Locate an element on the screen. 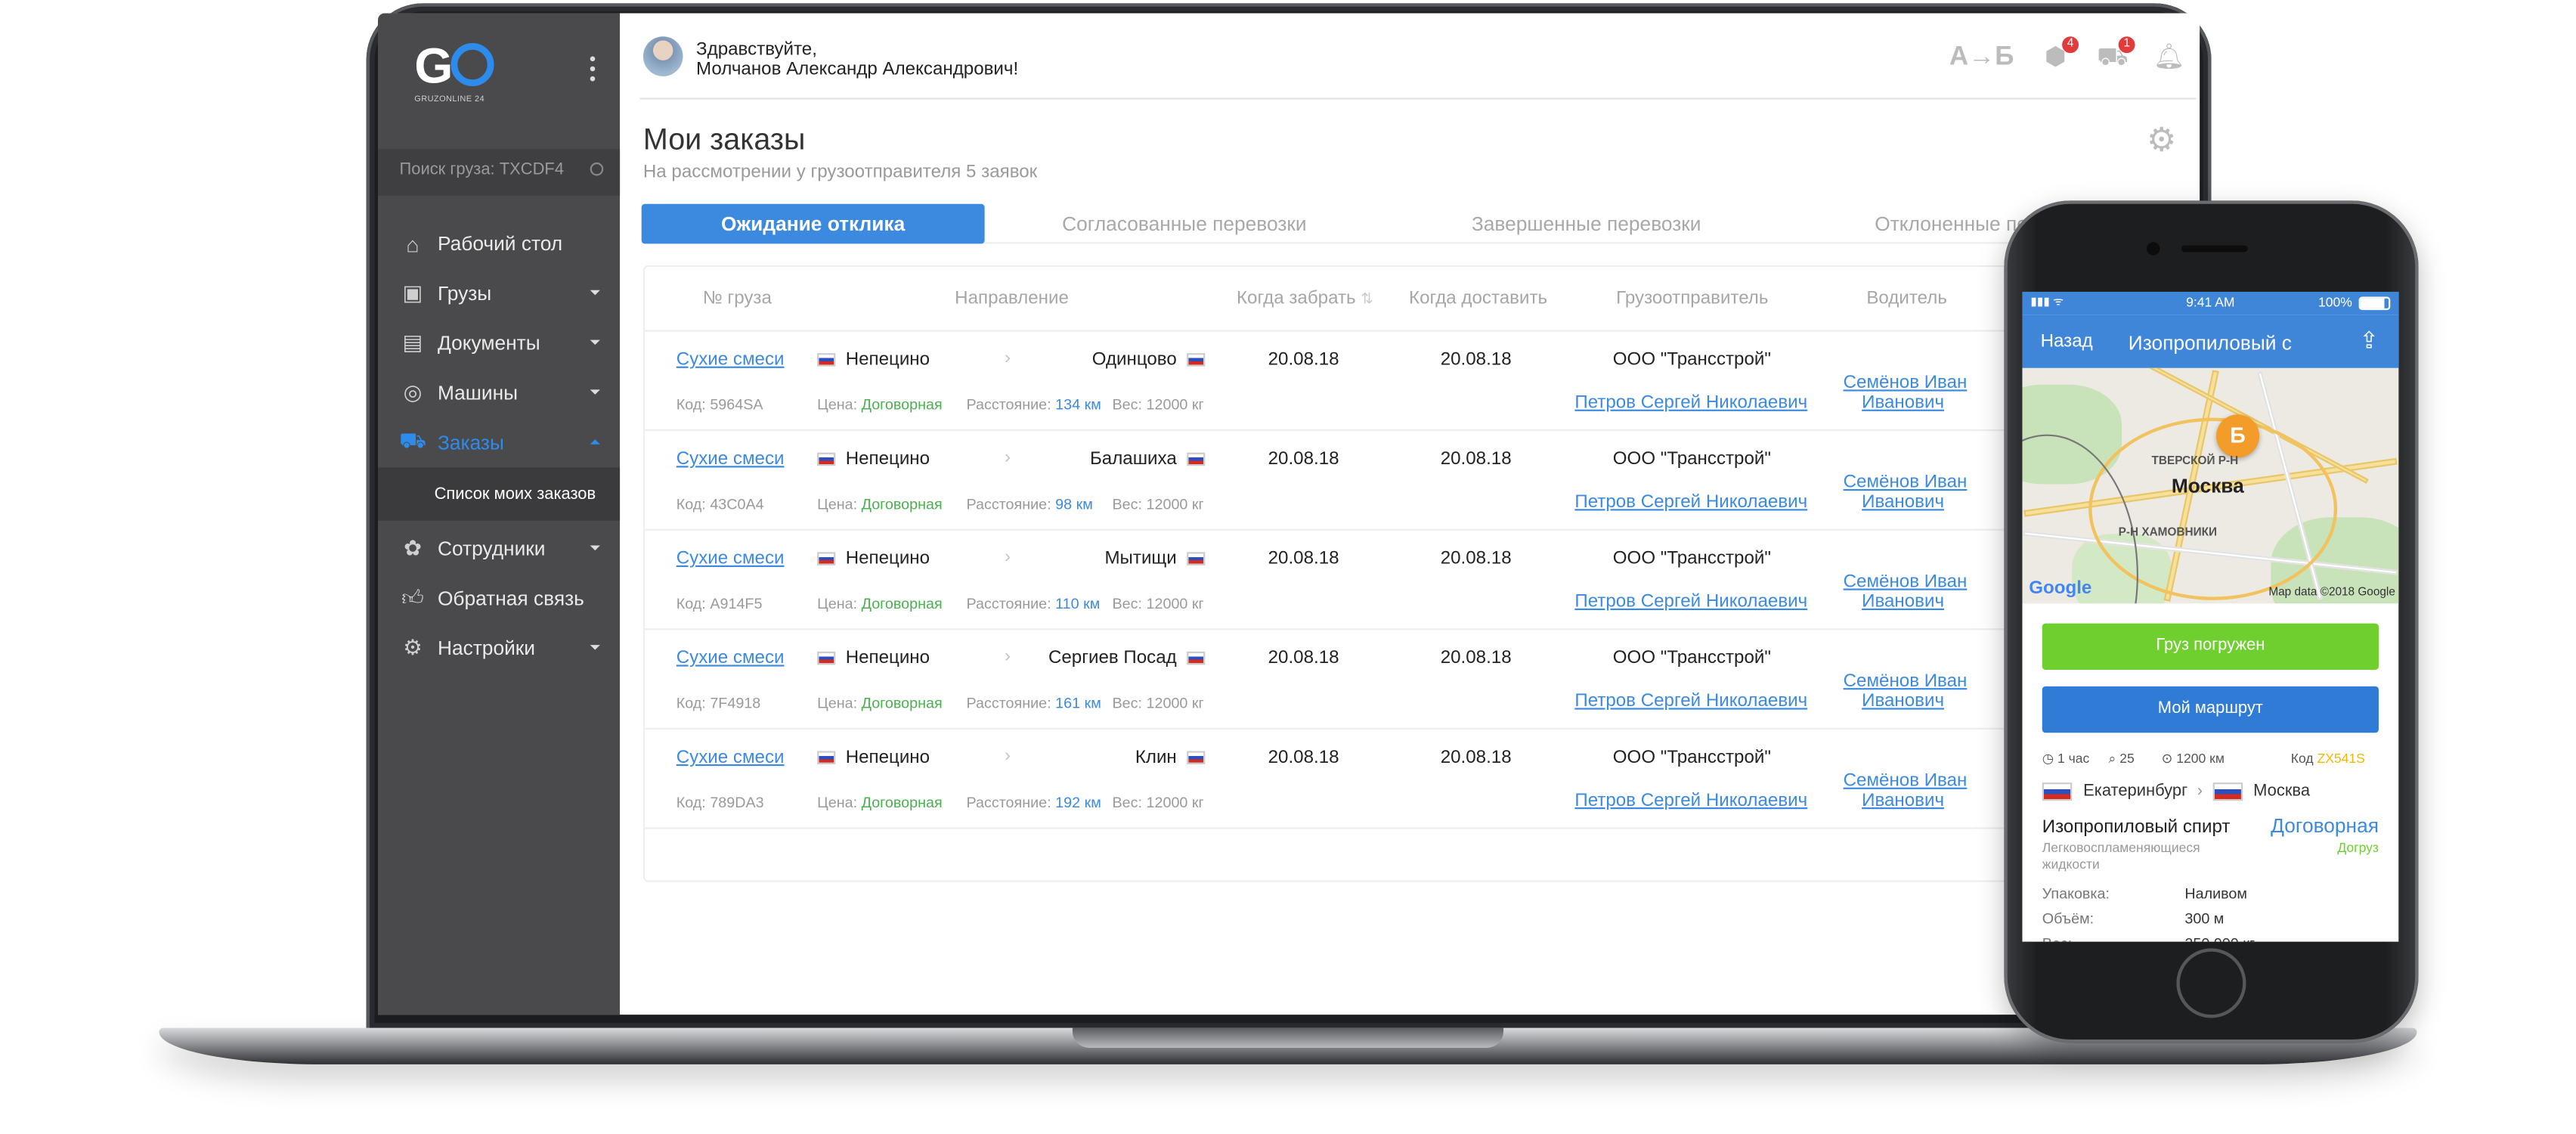 The width and height of the screenshot is (2576, 1134). thumbs-up-icon: 👍︎ is located at coordinates (412, 598).